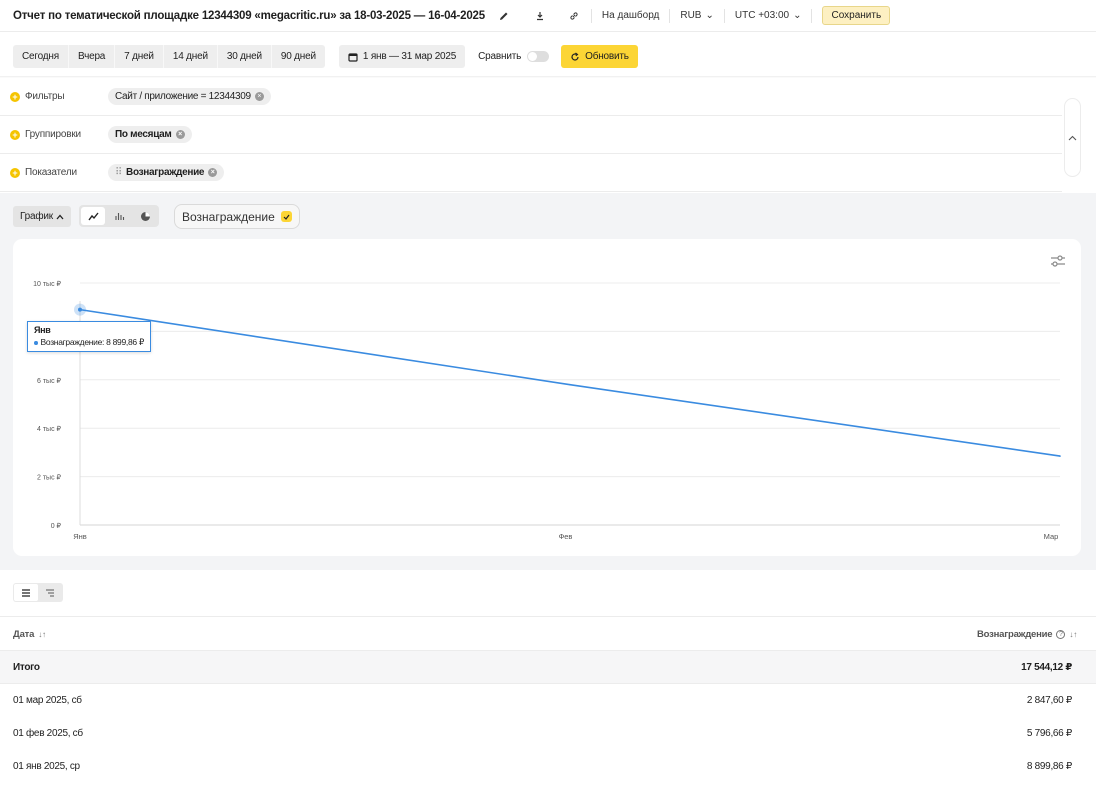 Image resolution: width=1096 pixels, height=789 pixels. Describe the element at coordinates (49, 381) in the screenshot. I see `y-tick-label: 6 тыс ₽` at that location.